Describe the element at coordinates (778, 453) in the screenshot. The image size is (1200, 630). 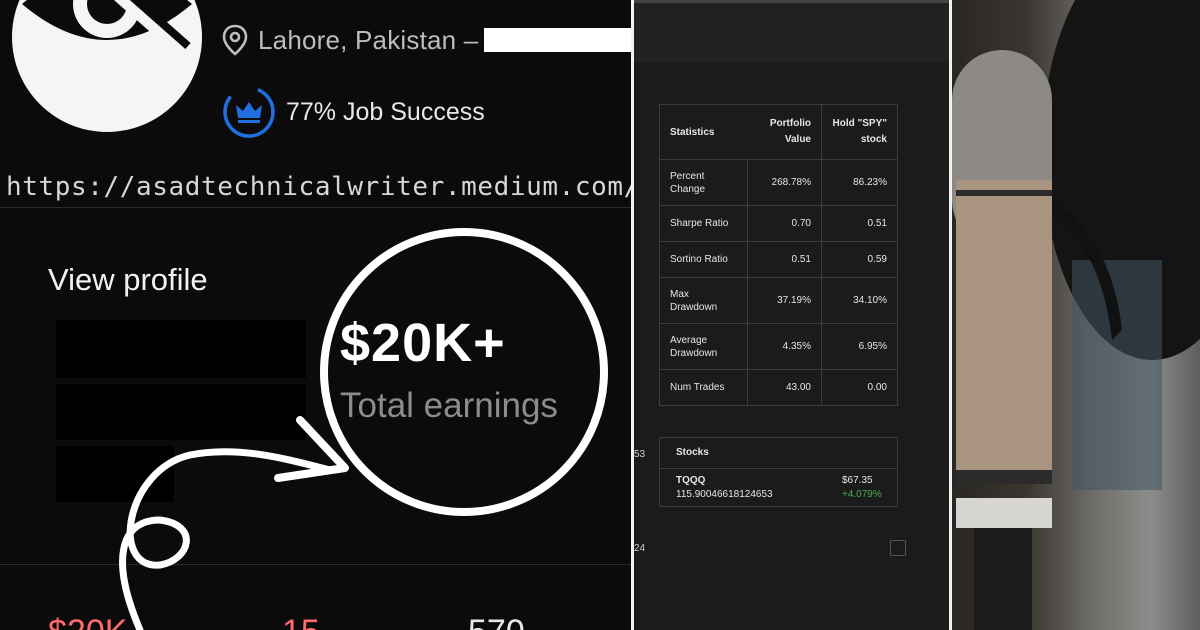
I see `stocks-title: Stocks` at that location.